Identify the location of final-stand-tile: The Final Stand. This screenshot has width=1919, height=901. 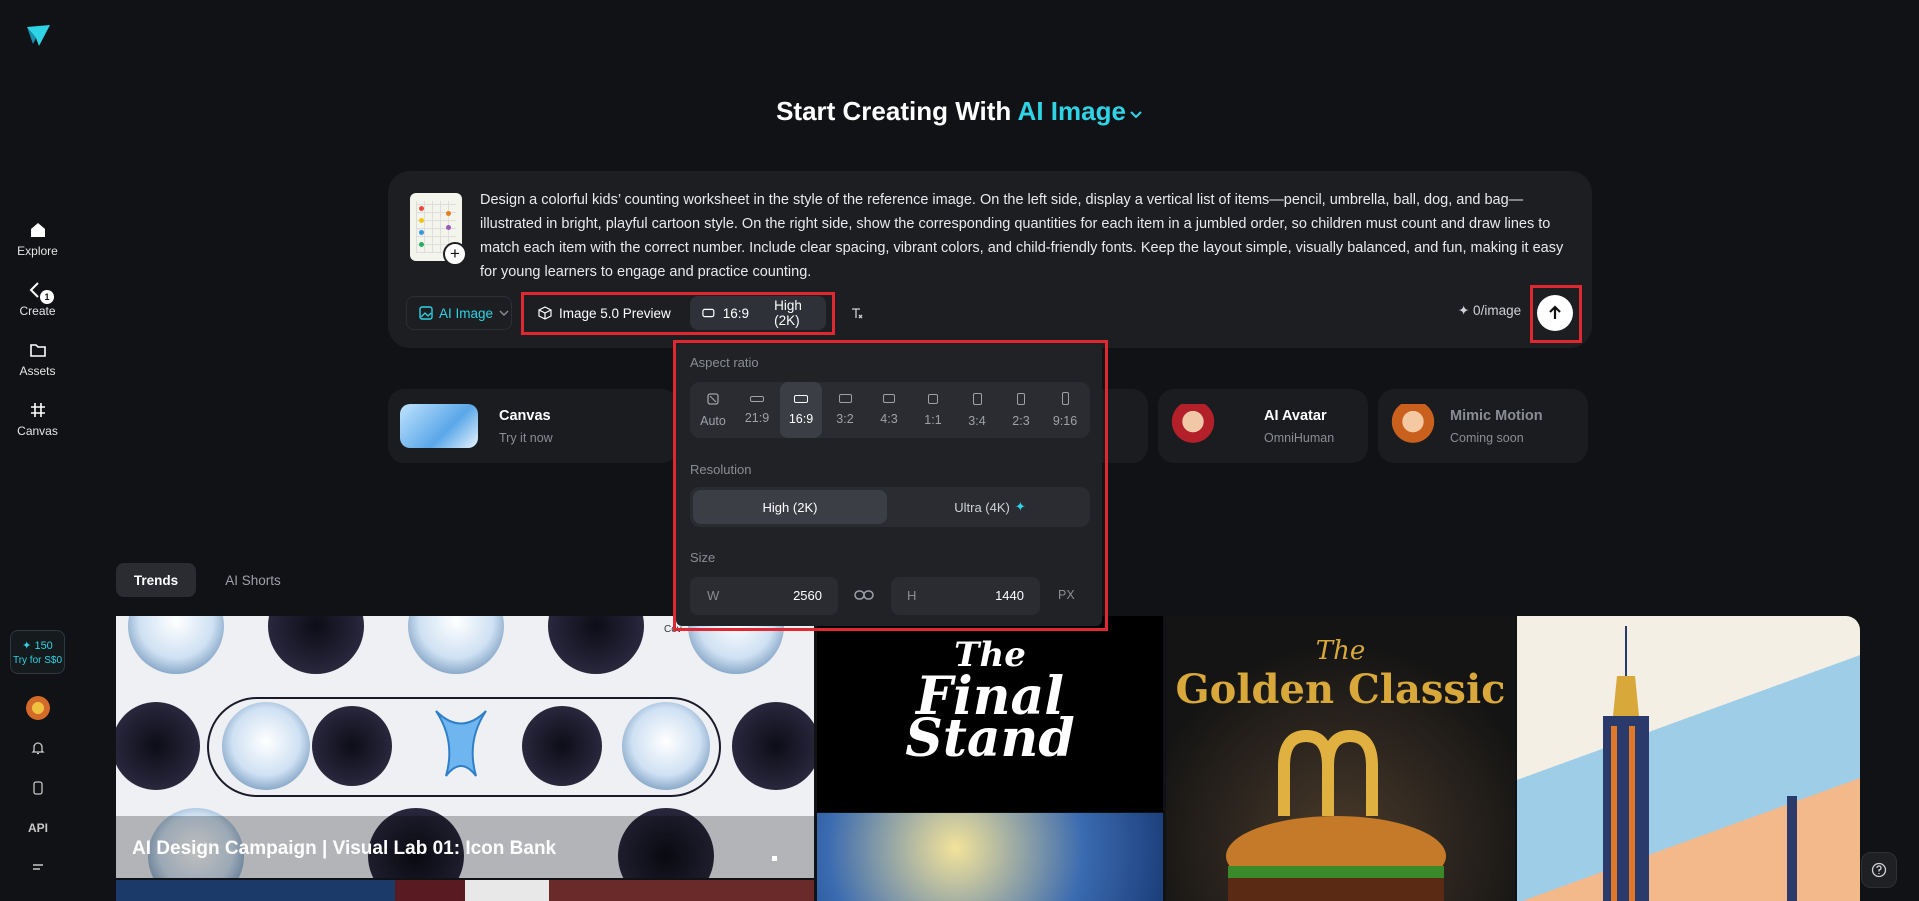
(990, 714).